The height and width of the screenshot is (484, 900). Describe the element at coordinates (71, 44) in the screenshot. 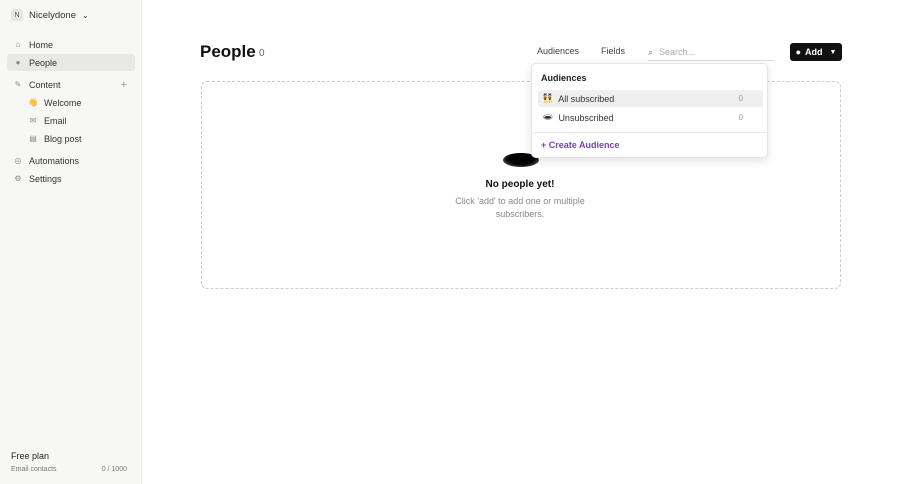

I see `sidebar-item-home: ⌂ Home` at that location.